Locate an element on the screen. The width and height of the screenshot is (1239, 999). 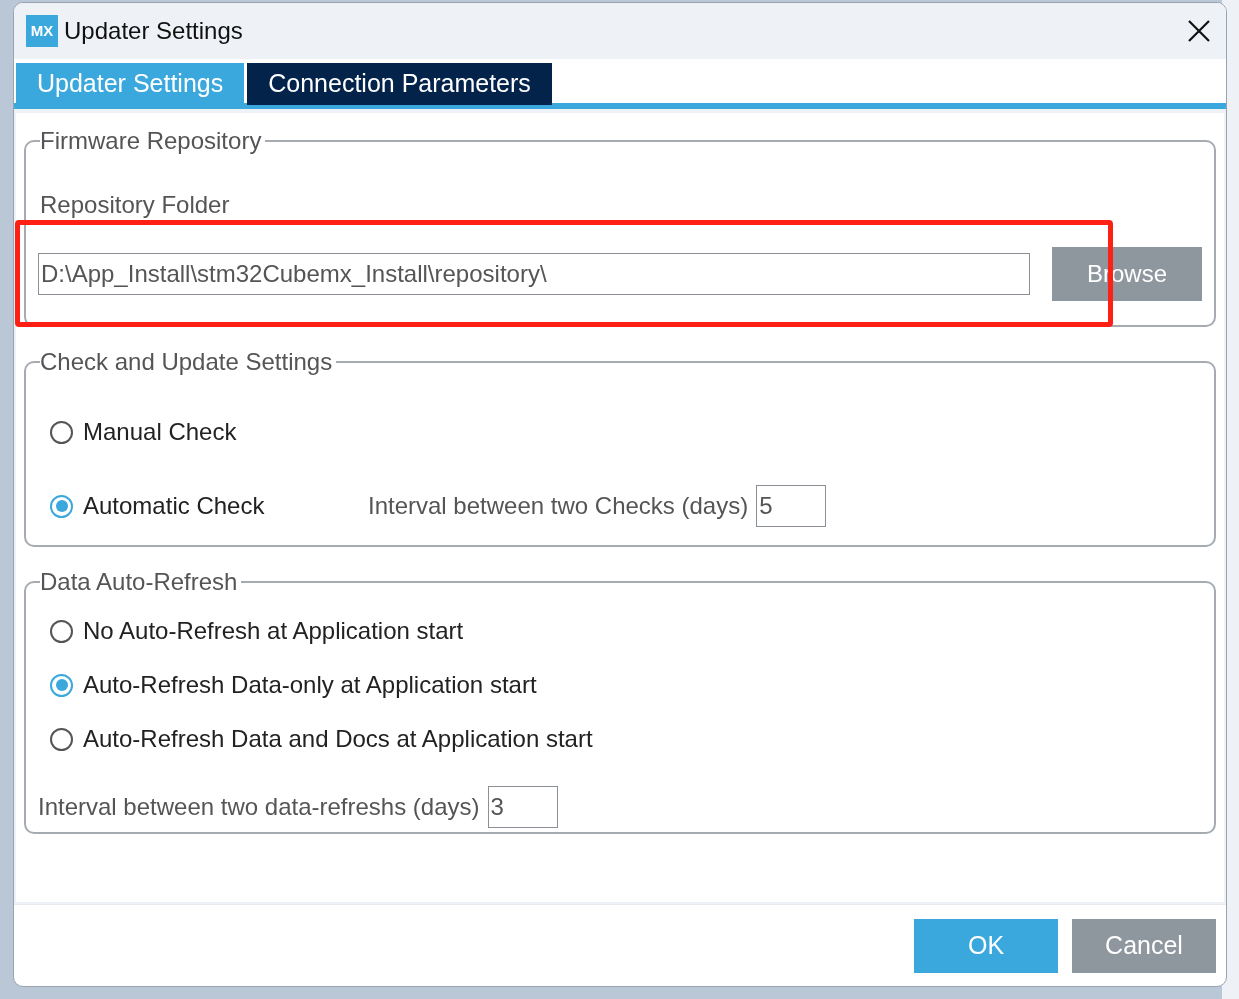
field-label: Repository Folder is located at coordinates (135, 205).